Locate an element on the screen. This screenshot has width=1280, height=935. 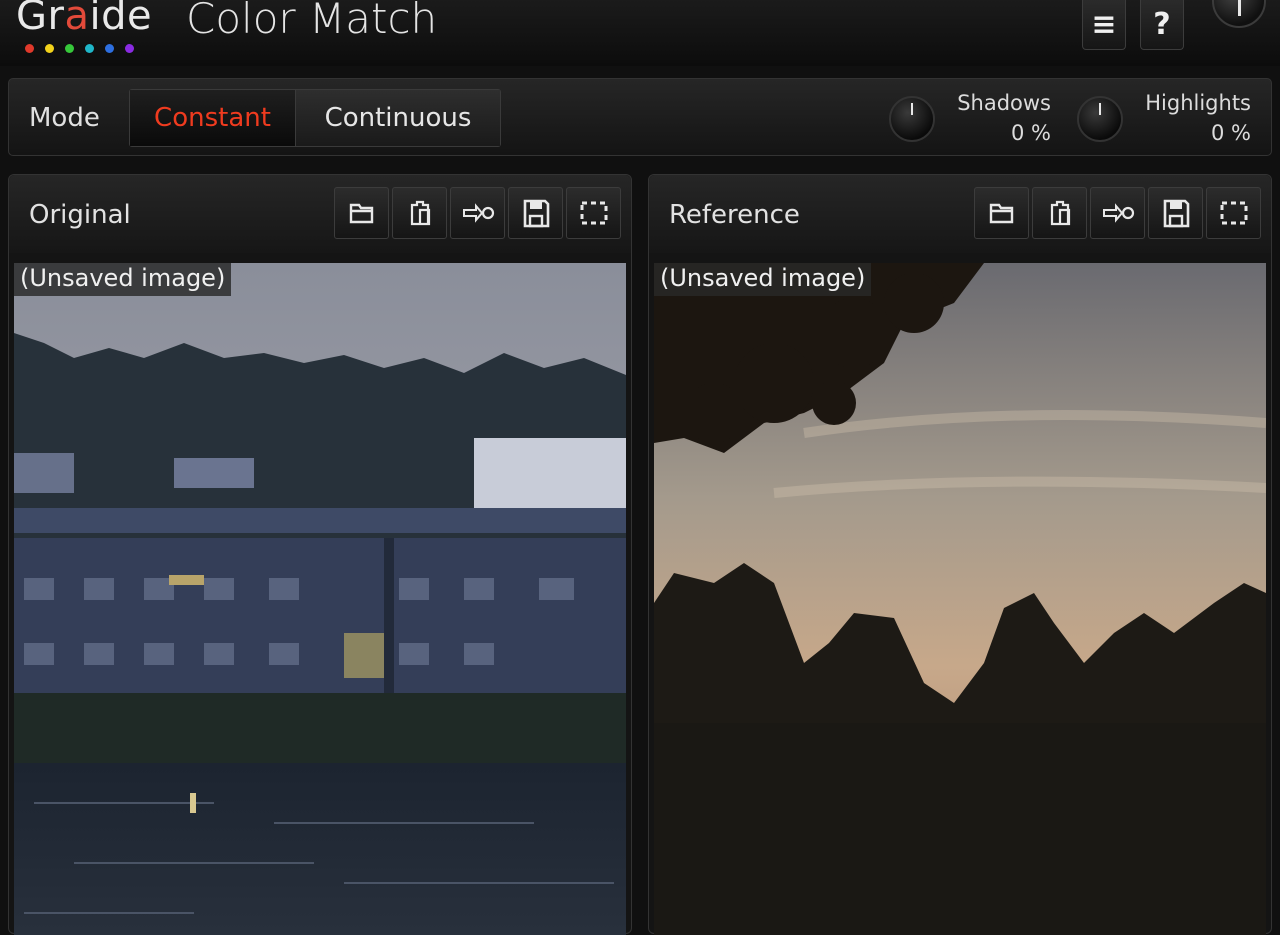
original-paste-button is located at coordinates (419, 213).